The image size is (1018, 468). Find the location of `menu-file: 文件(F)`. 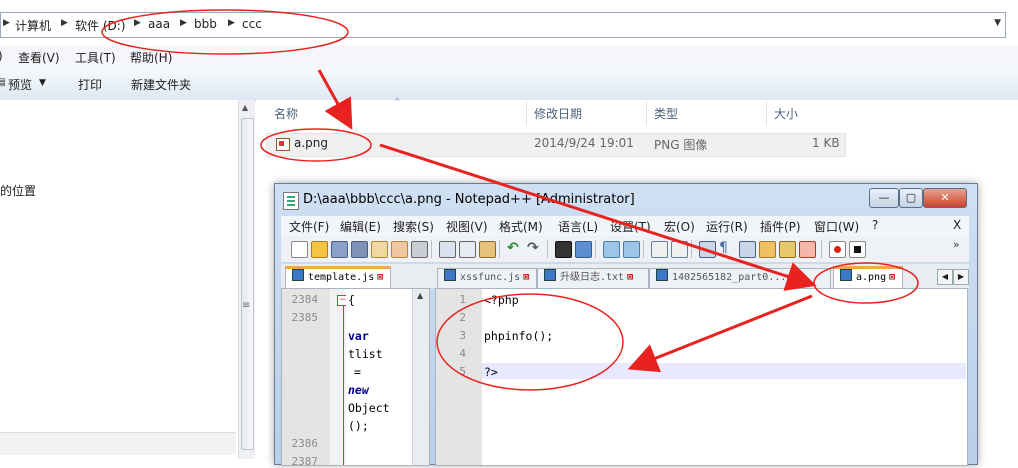

menu-file: 文件(F) is located at coordinates (309, 226).